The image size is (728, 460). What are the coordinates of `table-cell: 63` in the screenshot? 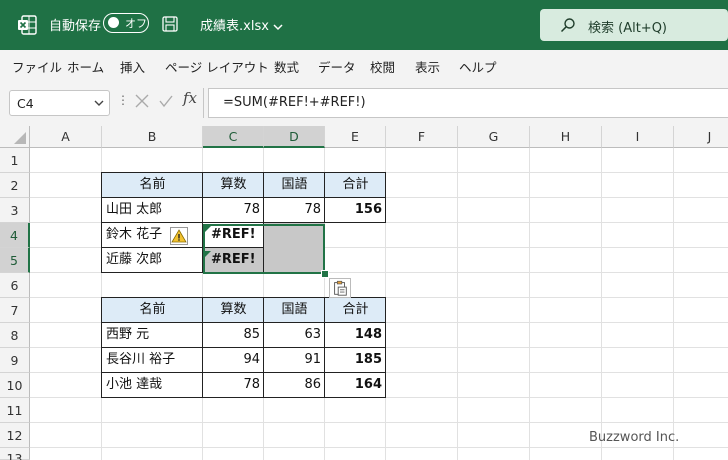 It's located at (294, 335).